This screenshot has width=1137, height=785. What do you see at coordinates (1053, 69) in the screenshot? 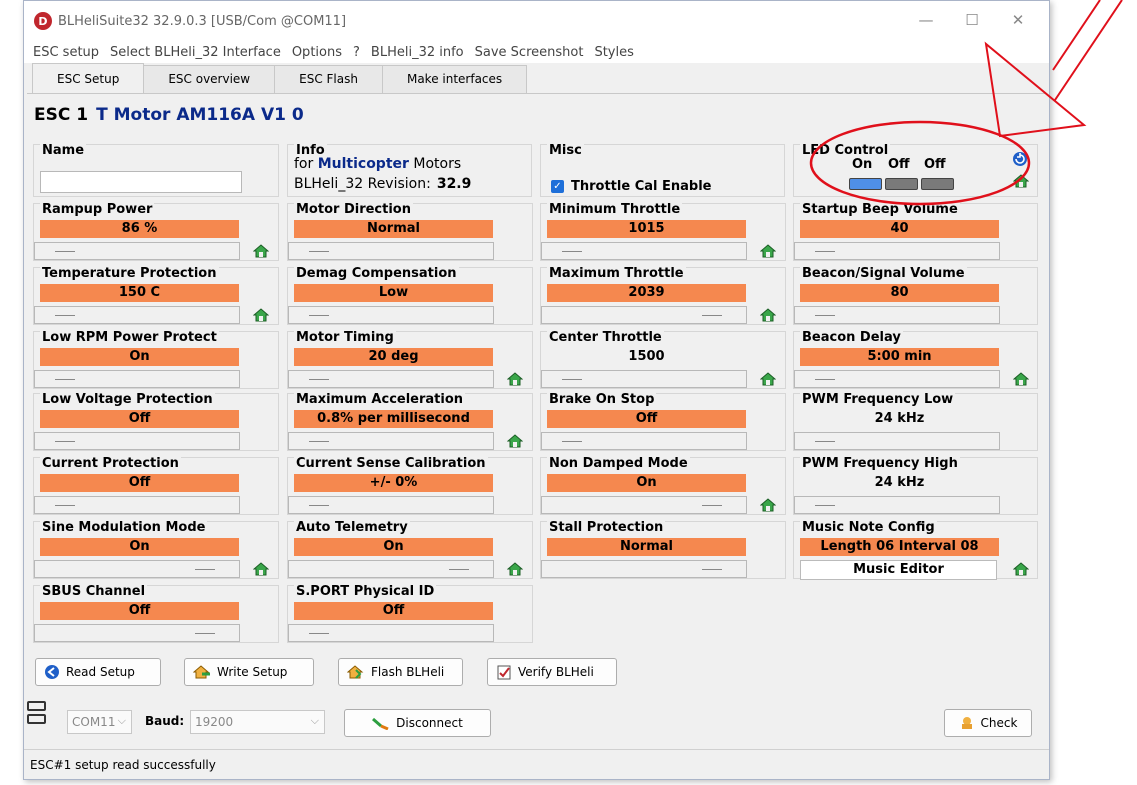
I see `annotation-arrow` at bounding box center [1053, 69].